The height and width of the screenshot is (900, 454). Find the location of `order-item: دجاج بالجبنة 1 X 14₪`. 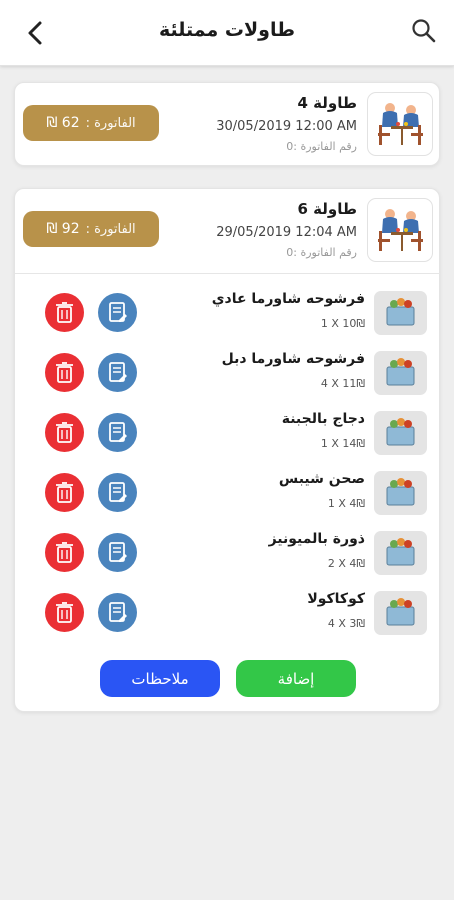

order-item: دجاج بالجبنة 1 X 14₪ is located at coordinates (228, 436).